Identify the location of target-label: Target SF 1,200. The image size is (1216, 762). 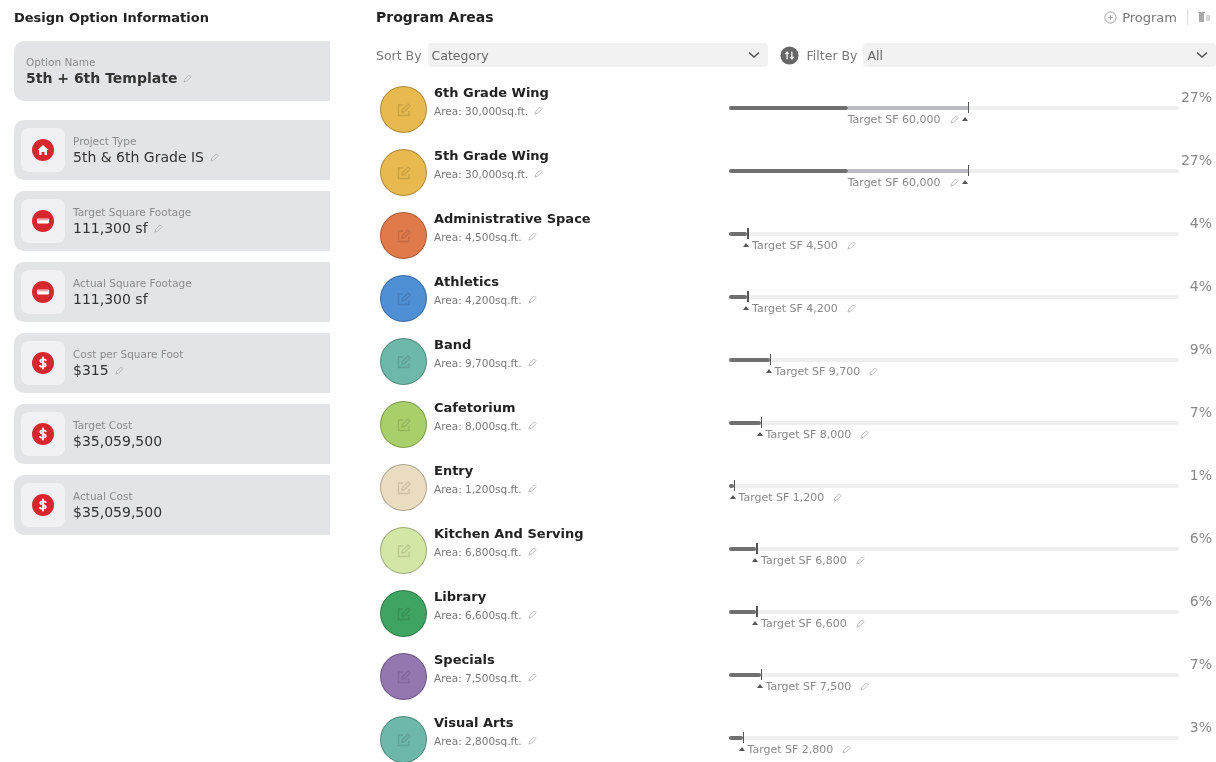
(781, 497).